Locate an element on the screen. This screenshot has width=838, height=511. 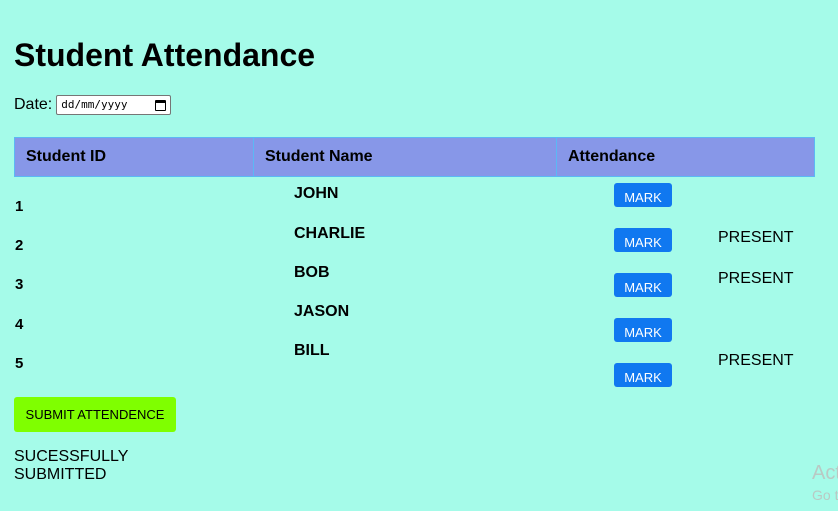
header-student-name: Student Name is located at coordinates (405, 157).